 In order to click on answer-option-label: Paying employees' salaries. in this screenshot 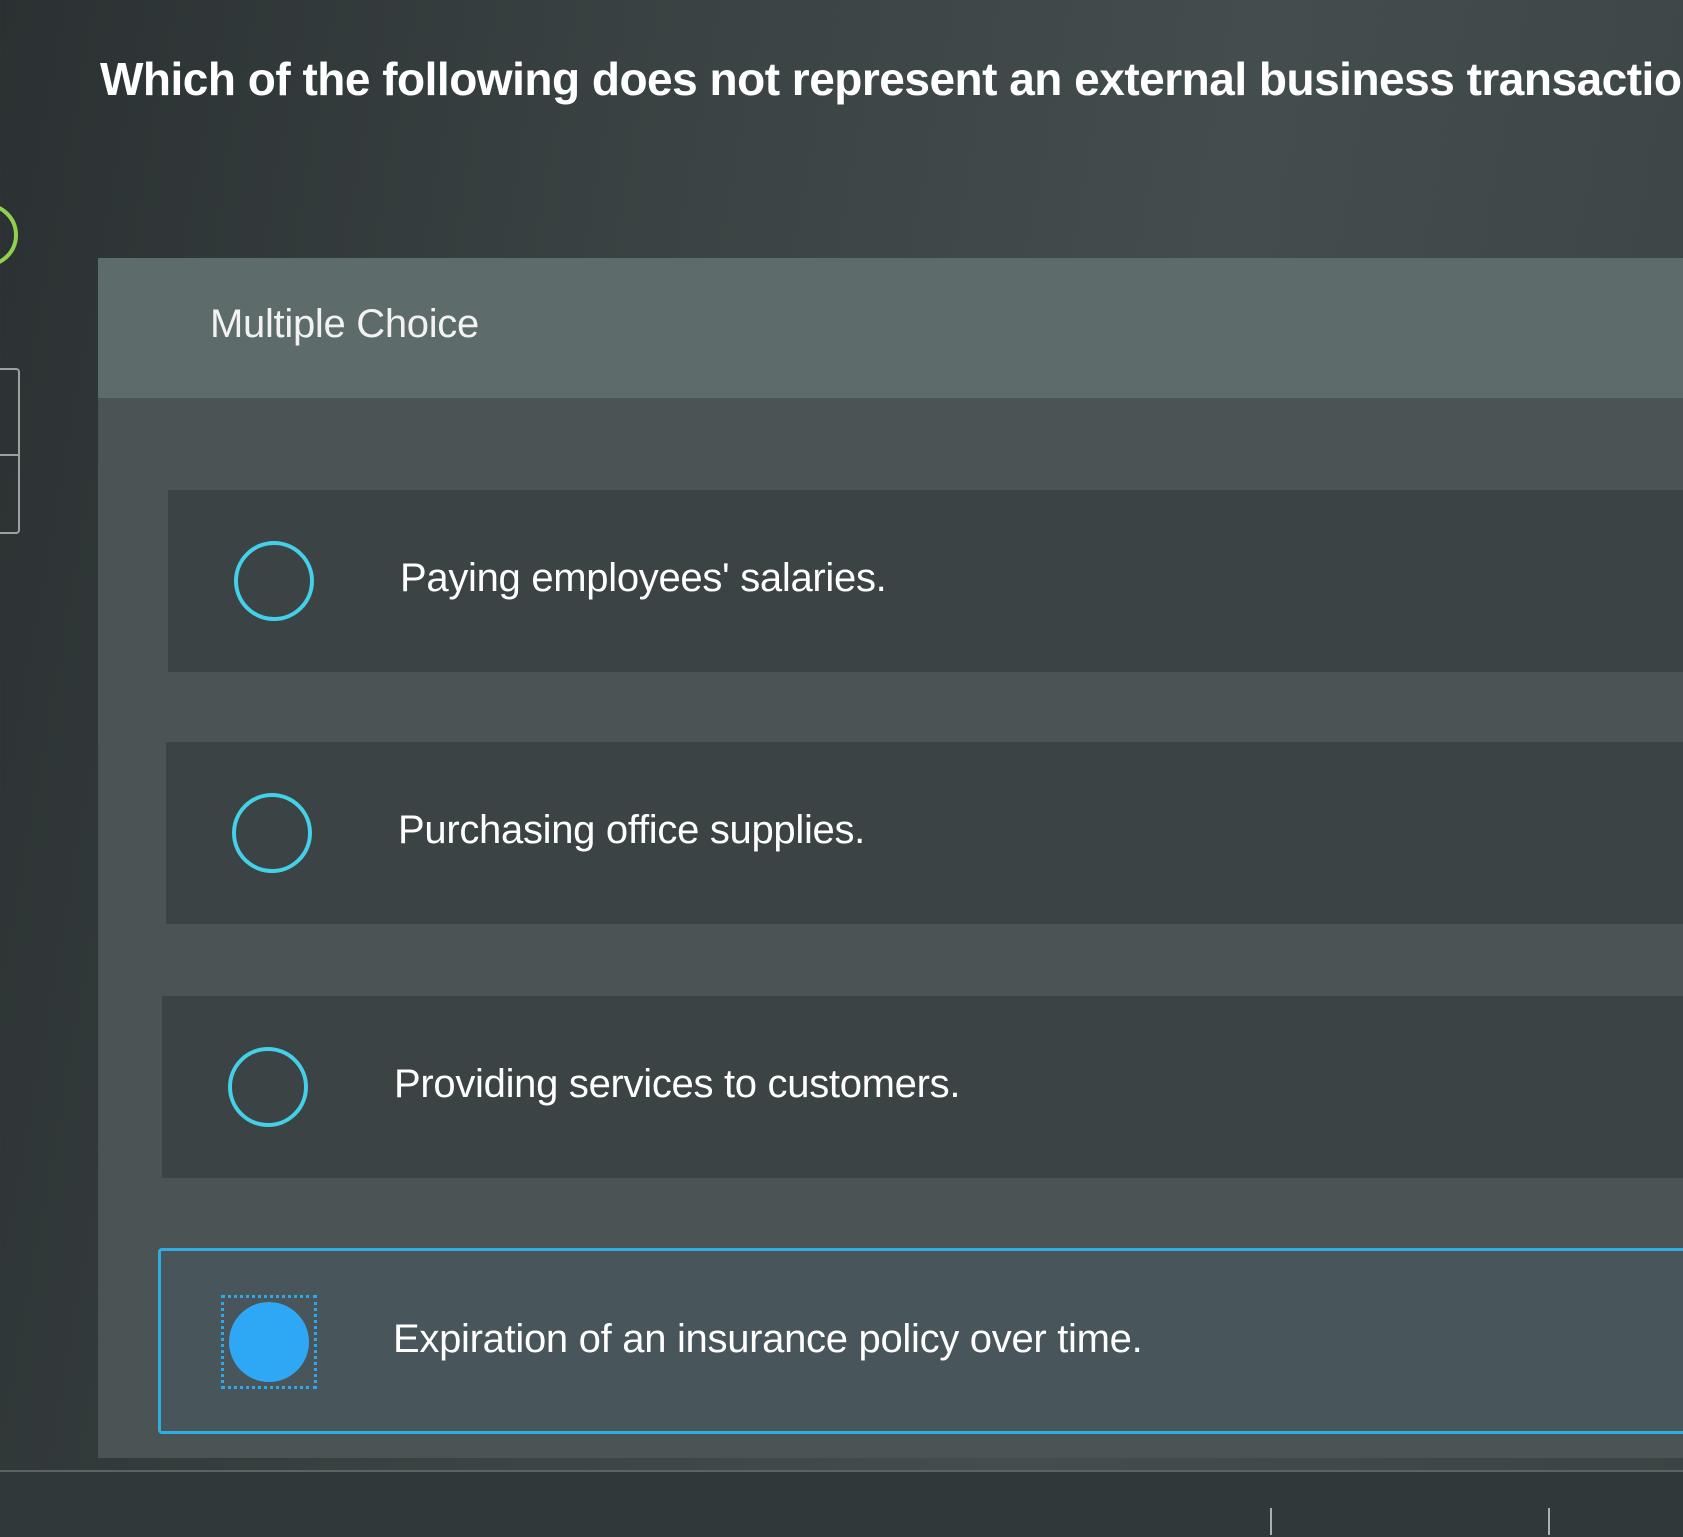, I will do `click(643, 578)`.